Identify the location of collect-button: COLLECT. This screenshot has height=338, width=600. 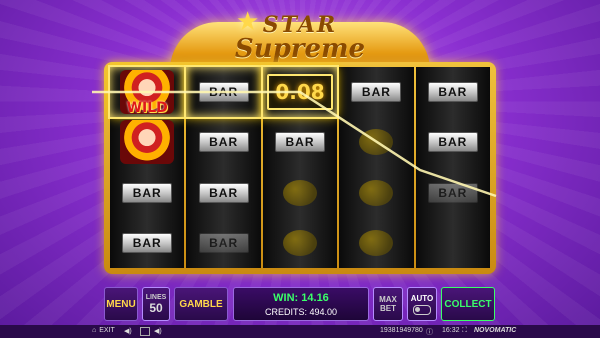
(468, 304).